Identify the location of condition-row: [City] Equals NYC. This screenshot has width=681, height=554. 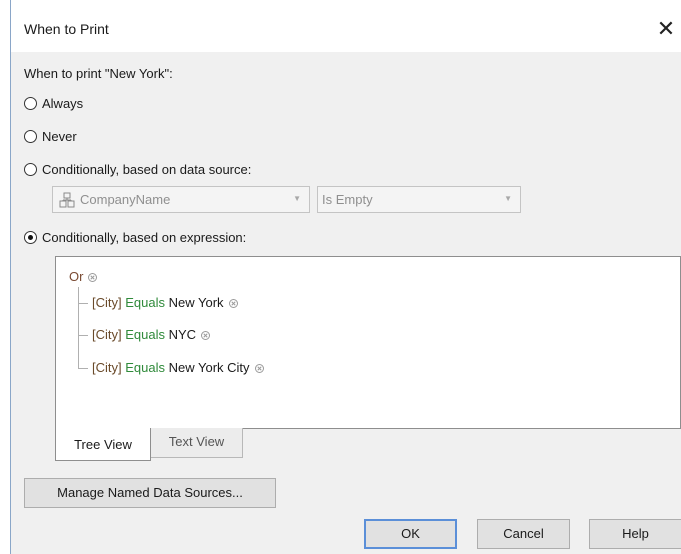
(151, 334).